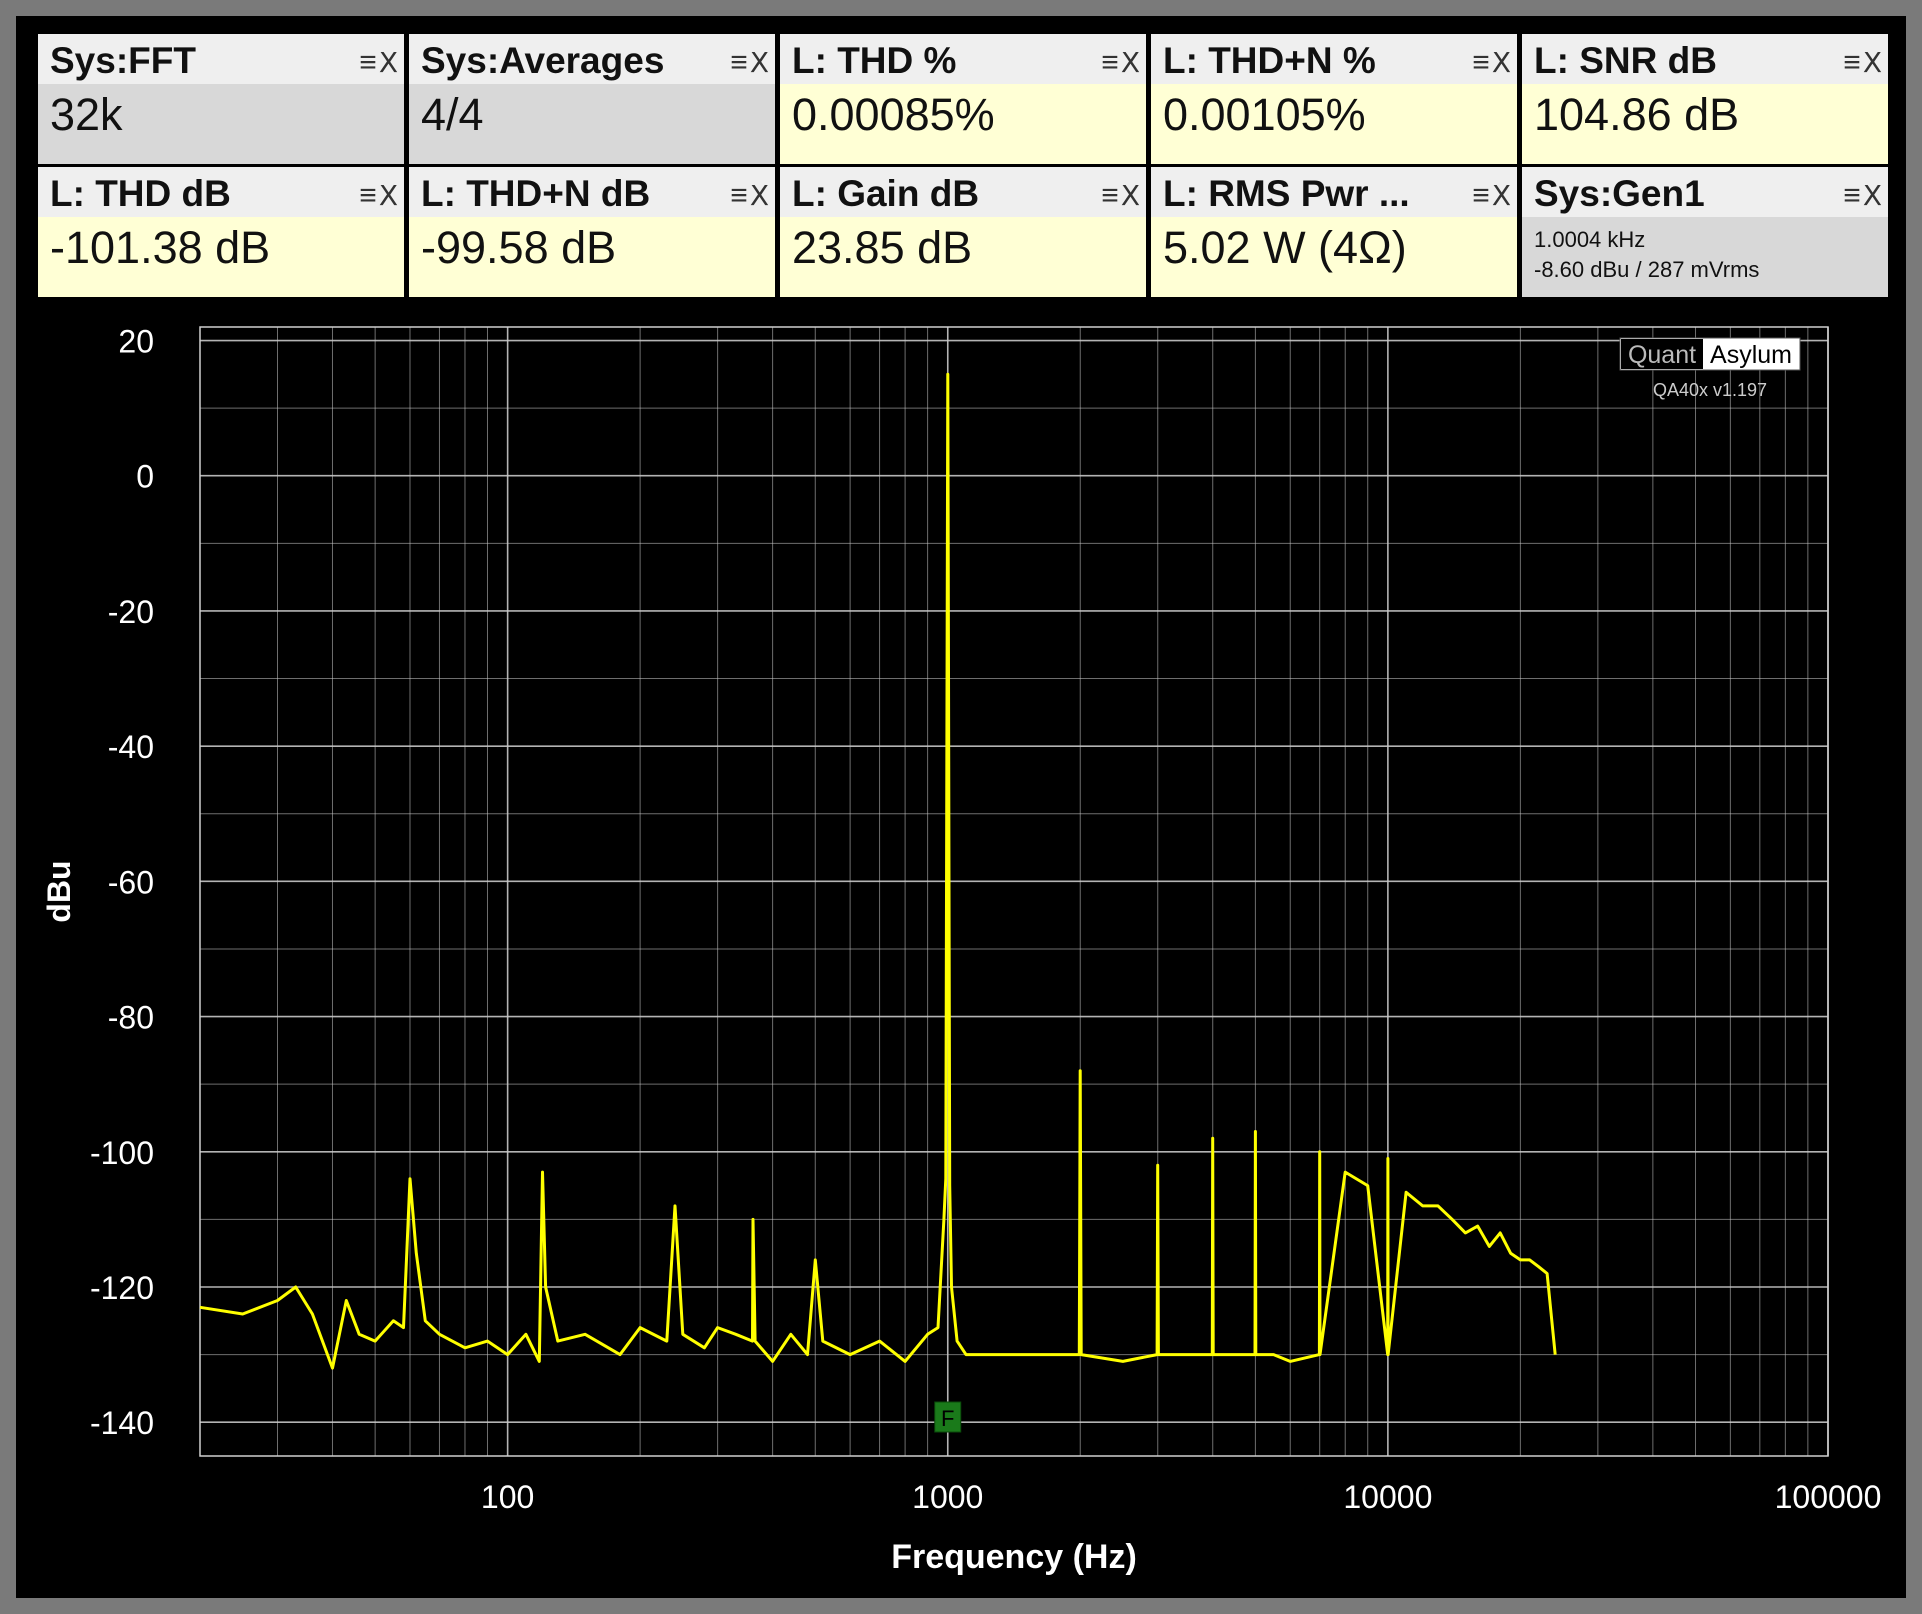 The image size is (1922, 1614). I want to click on y-tick-label: -120, so click(122, 1288).